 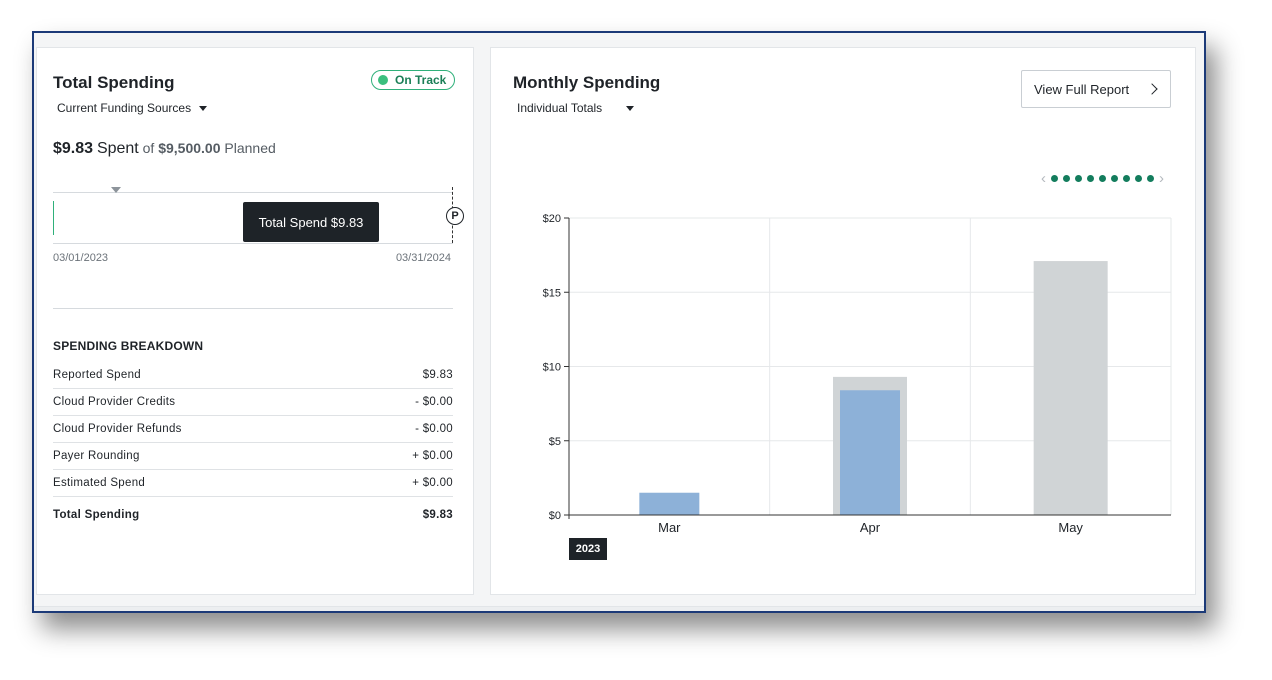 What do you see at coordinates (253, 308) in the screenshot?
I see `section-divider` at bounding box center [253, 308].